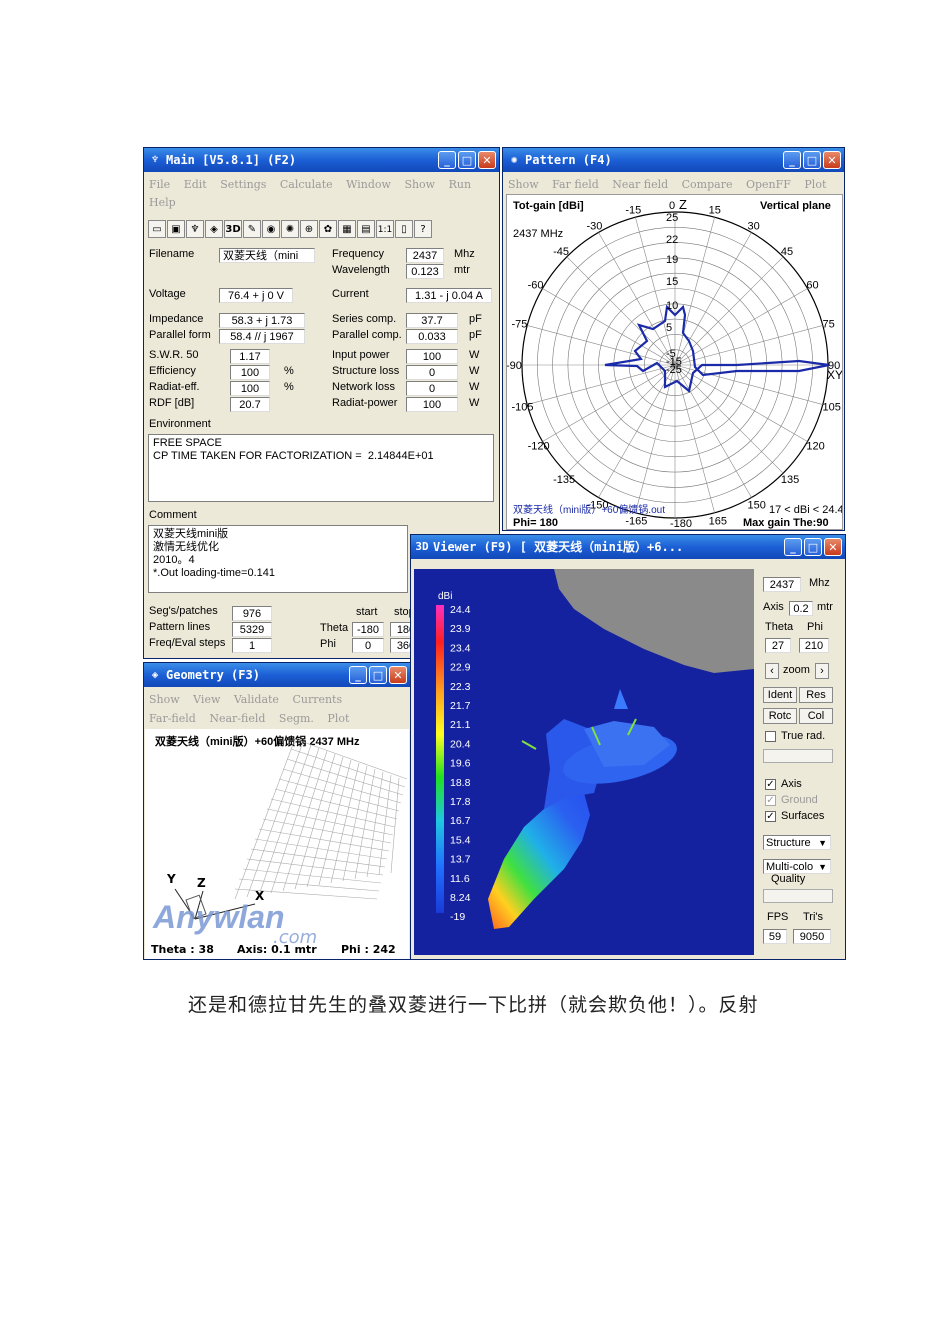 The height and width of the screenshot is (1344, 950). What do you see at coordinates (432, 356) in the screenshot?
I see `input-power-field: 100` at bounding box center [432, 356].